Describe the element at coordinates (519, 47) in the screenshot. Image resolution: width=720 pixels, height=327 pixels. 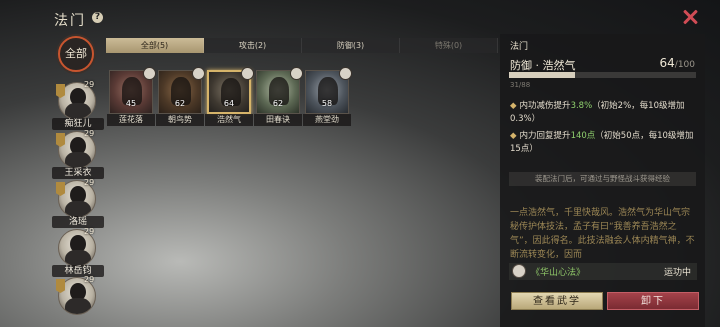
I see `panel-title: 法门` at that location.